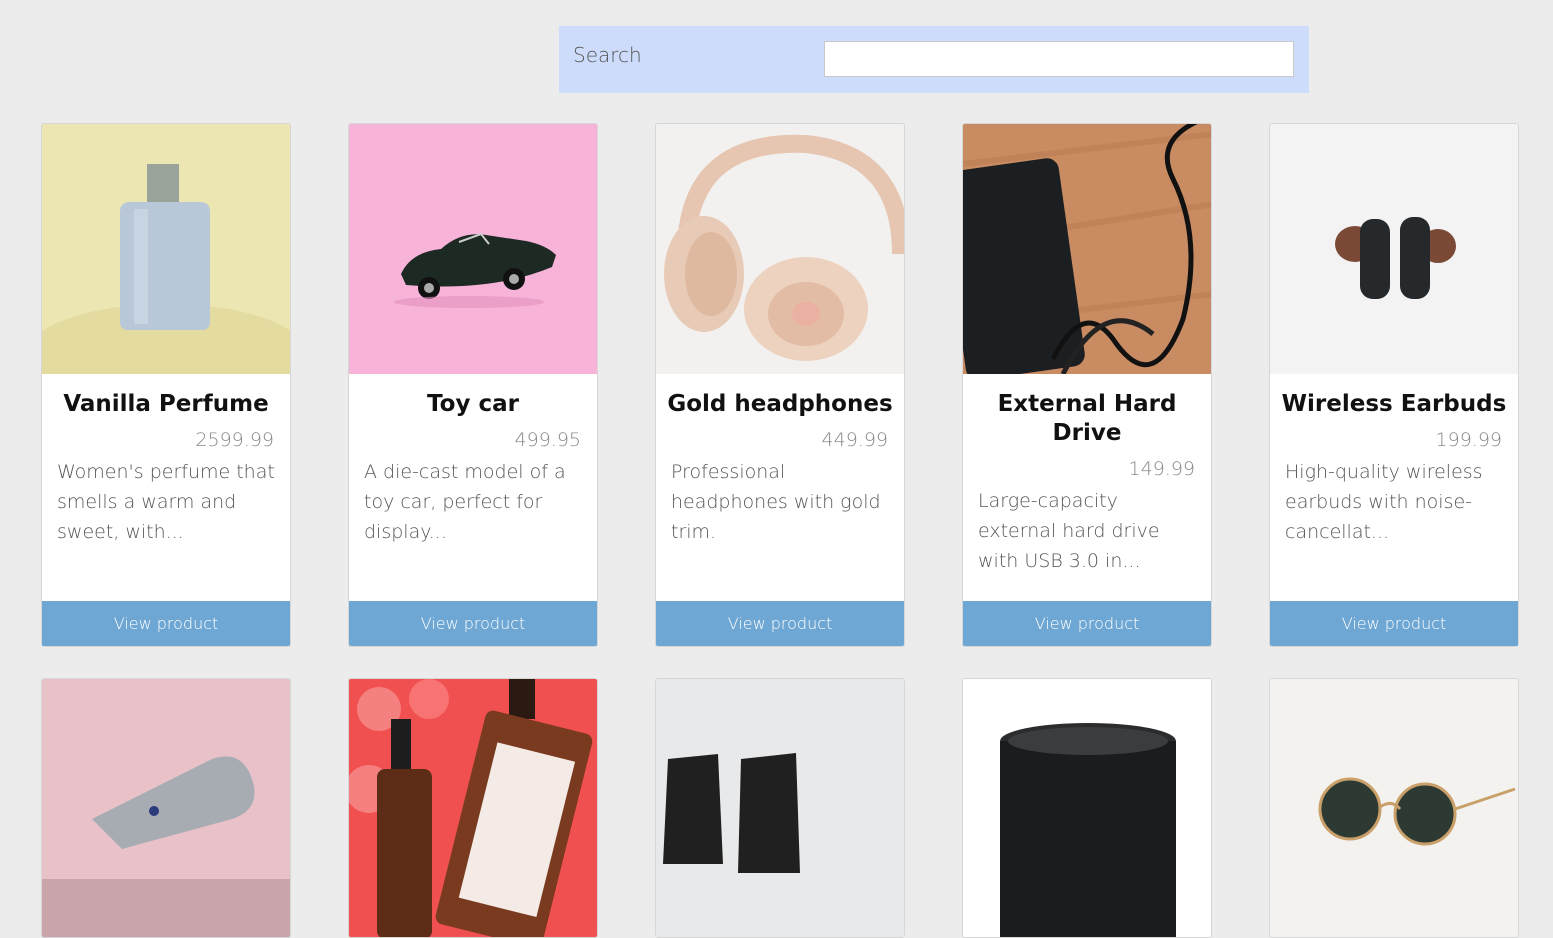  I want to click on search-label: Search, so click(607, 55).